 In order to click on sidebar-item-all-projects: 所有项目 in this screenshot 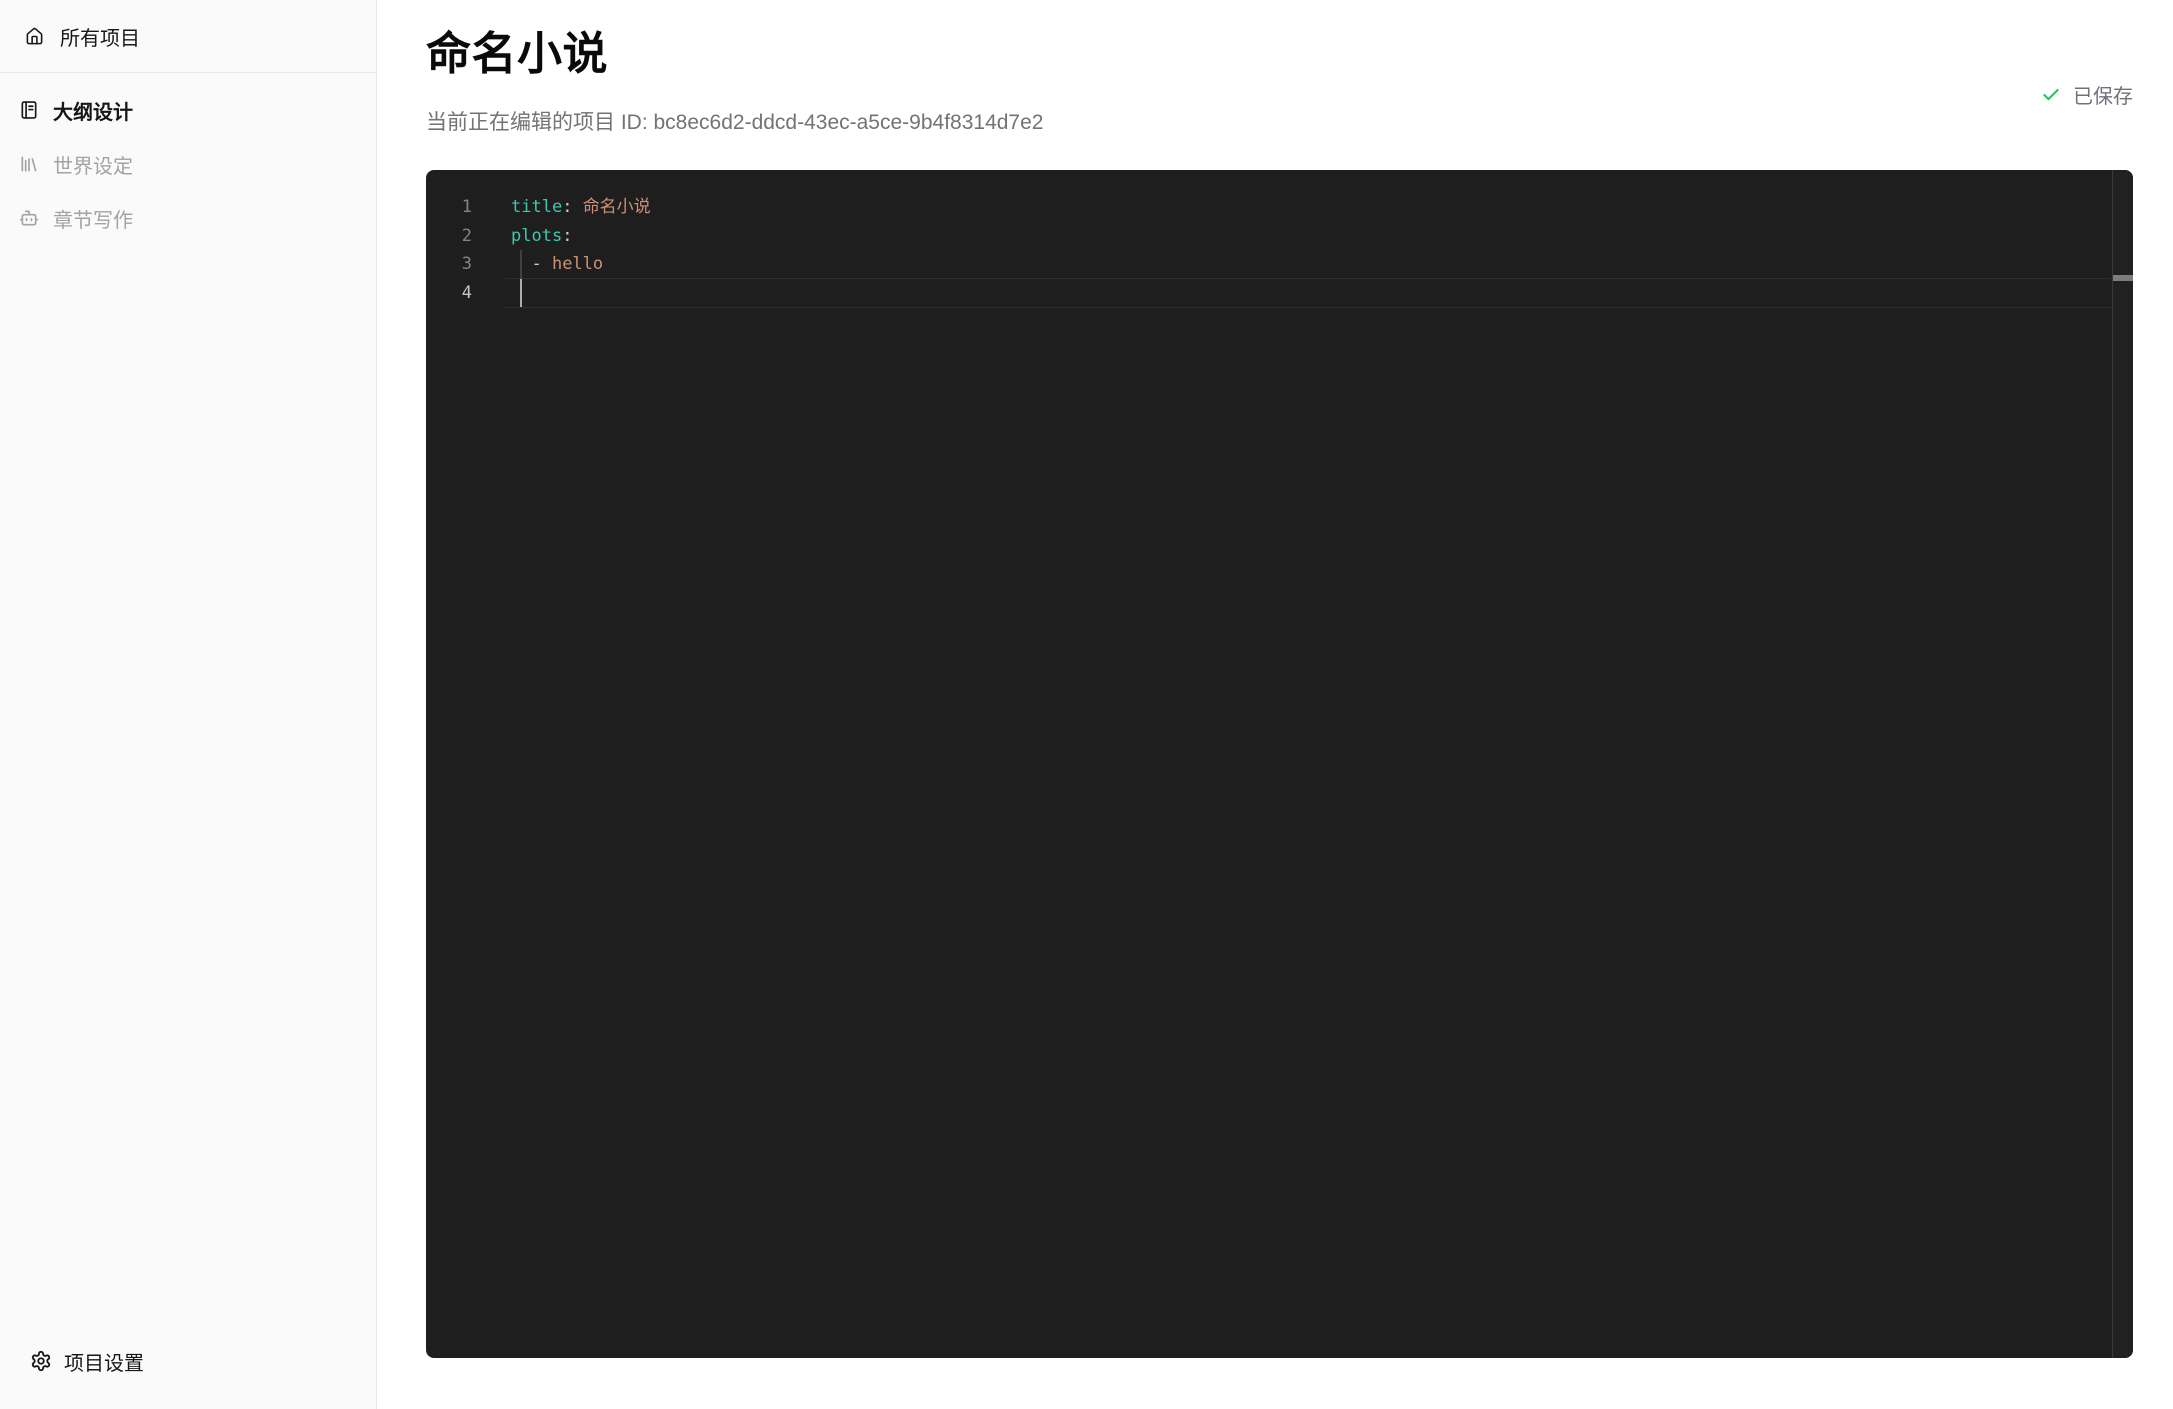, I will do `click(188, 36)`.